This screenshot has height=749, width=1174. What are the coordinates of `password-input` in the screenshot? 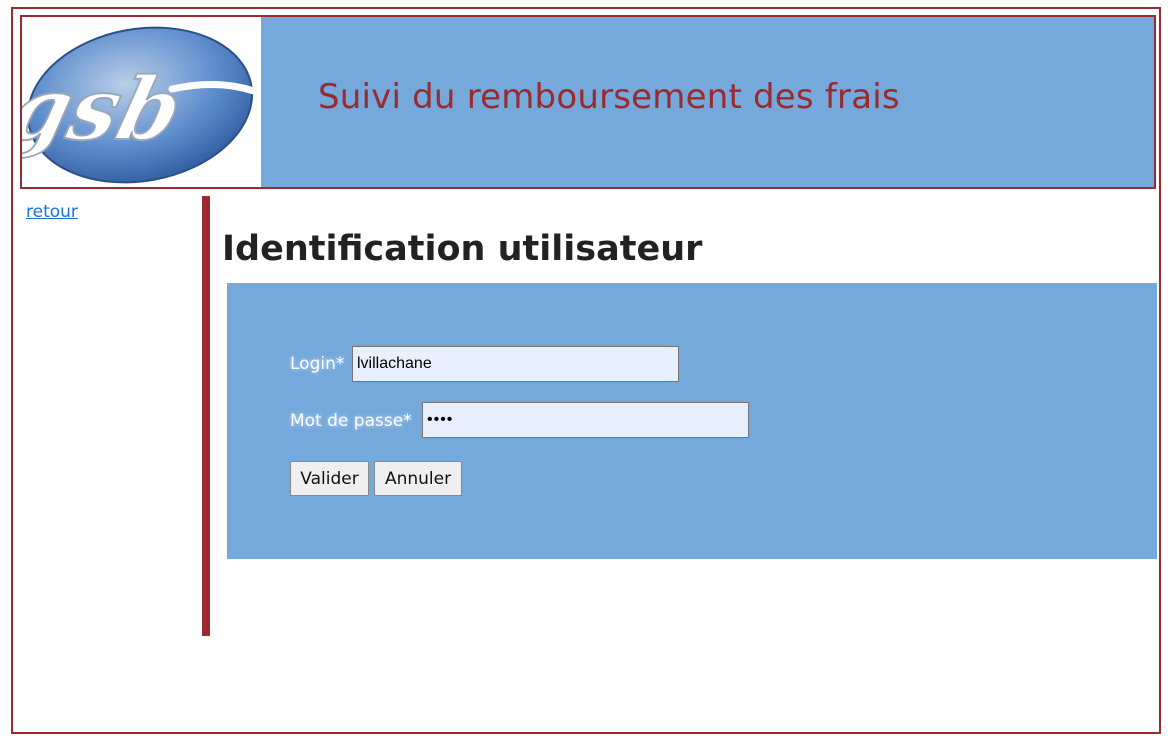 It's located at (585, 420).